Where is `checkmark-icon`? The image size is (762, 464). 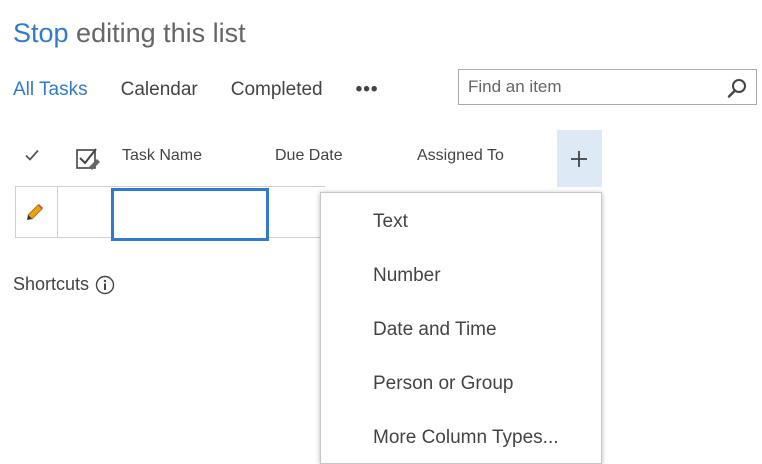
checkmark-icon is located at coordinates (32, 155).